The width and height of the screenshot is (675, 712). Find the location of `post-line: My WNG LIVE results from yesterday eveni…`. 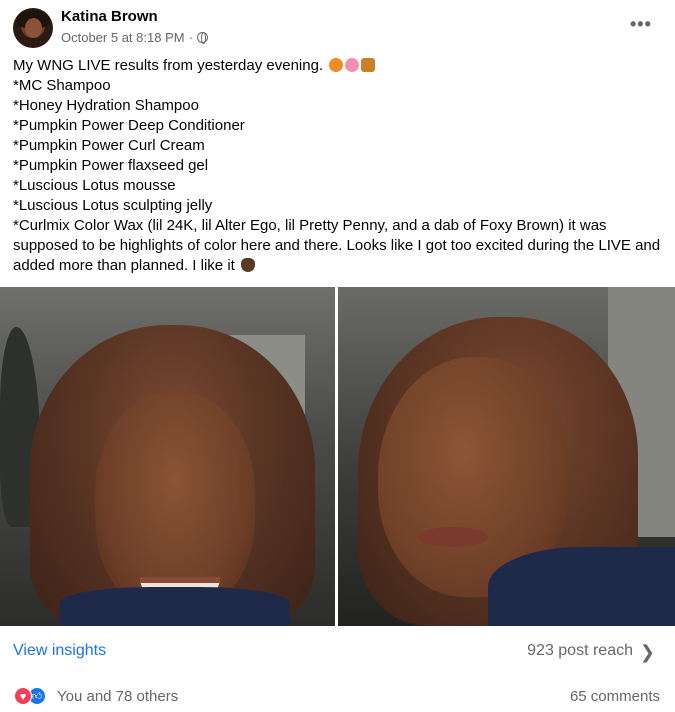

post-line: My WNG LIVE results from yesterday eveni… is located at coordinates (338, 66).